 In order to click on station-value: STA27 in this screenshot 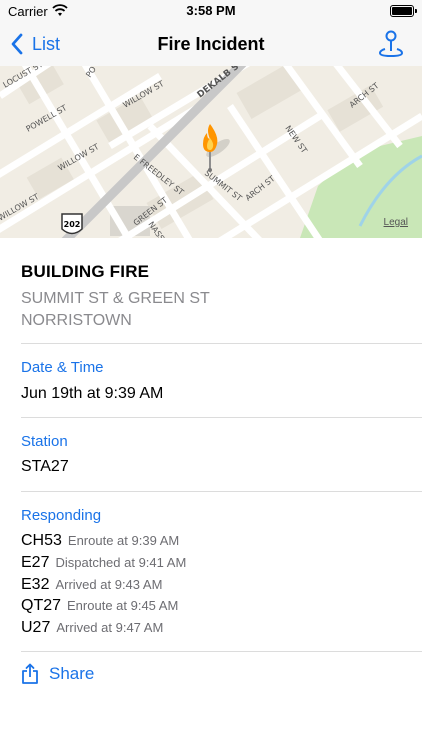, I will do `click(45, 466)`.